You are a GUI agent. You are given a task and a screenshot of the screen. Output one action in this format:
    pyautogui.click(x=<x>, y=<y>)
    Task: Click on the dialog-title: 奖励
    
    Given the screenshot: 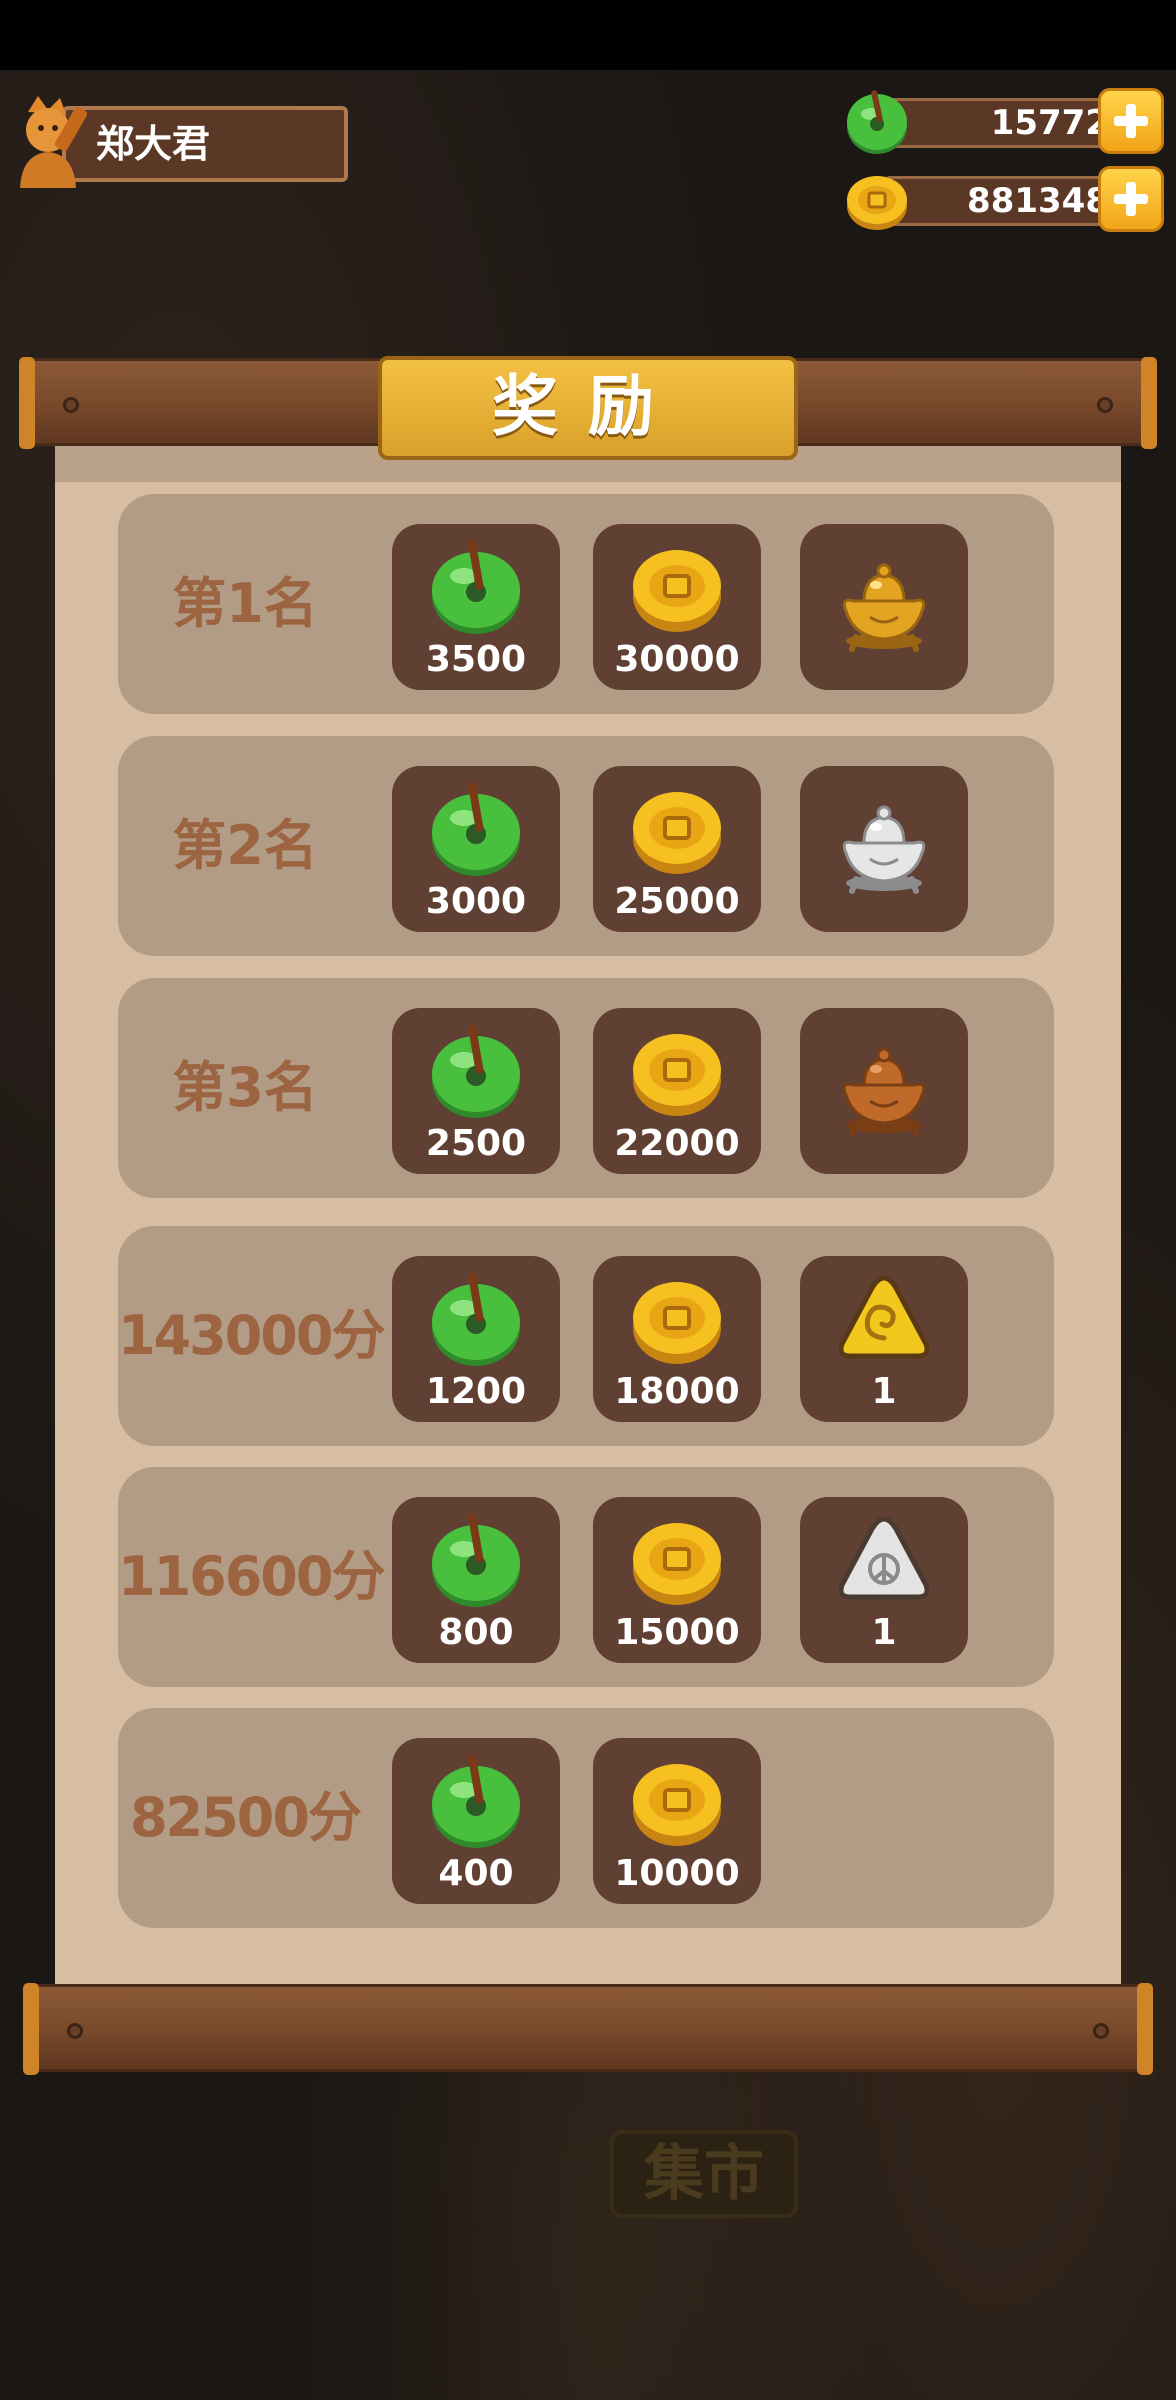 What is the action you would take?
    pyautogui.click(x=588, y=408)
    